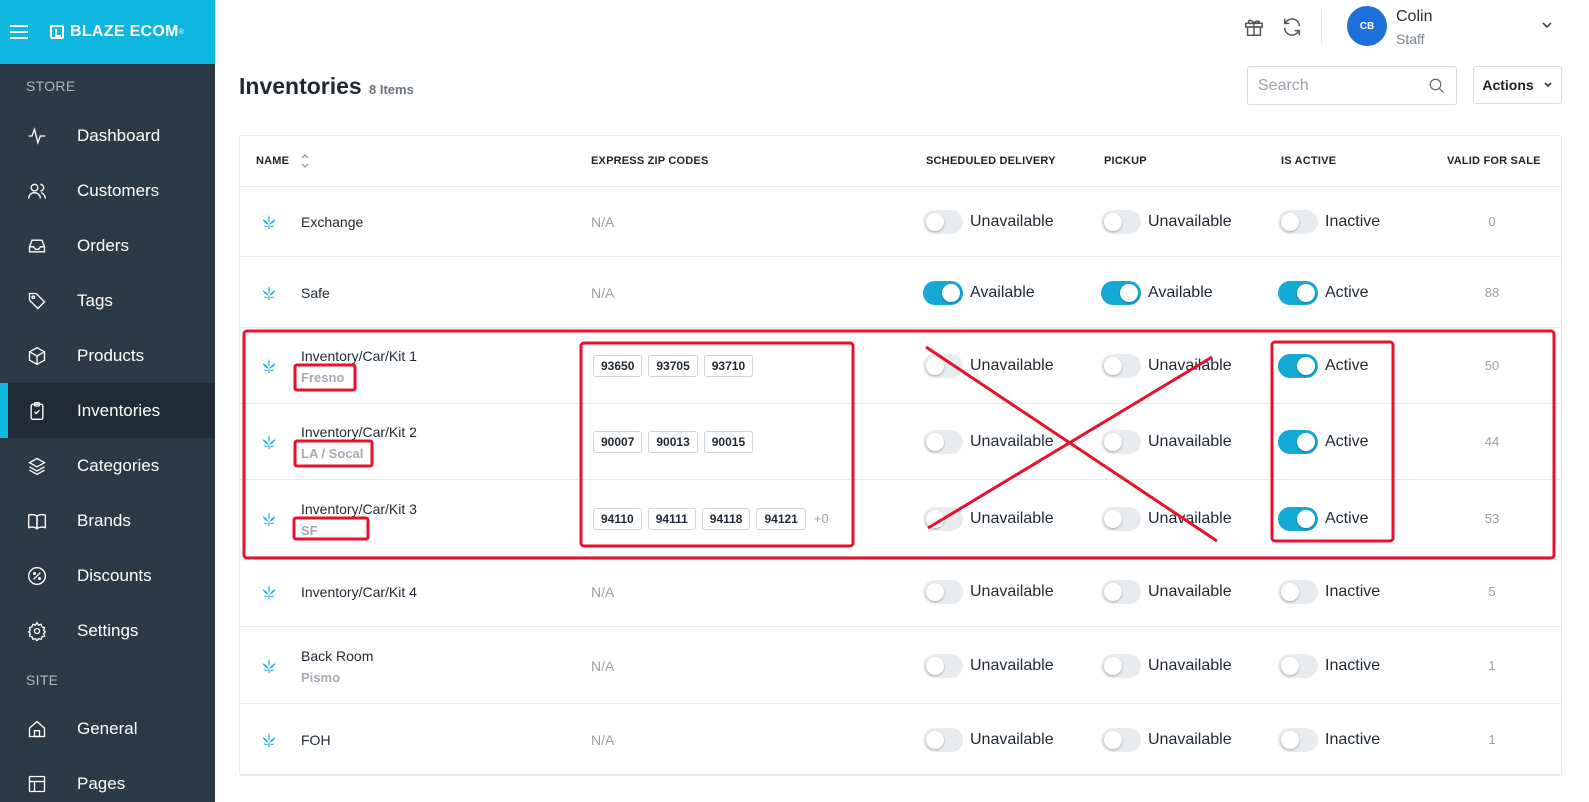 This screenshot has height=802, width=1589. I want to click on sidebar-item-pages: Pages, so click(107, 779).